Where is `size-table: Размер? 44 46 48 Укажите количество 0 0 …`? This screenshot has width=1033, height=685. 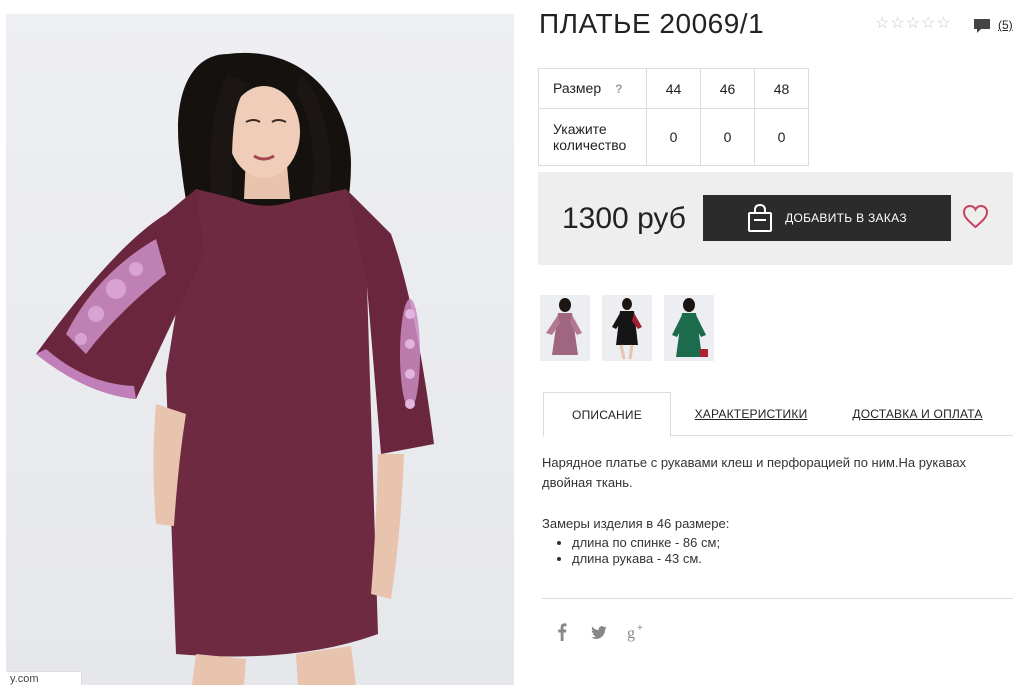 size-table: Размер? 44 46 48 Укажите количество 0 0 … is located at coordinates (673, 117).